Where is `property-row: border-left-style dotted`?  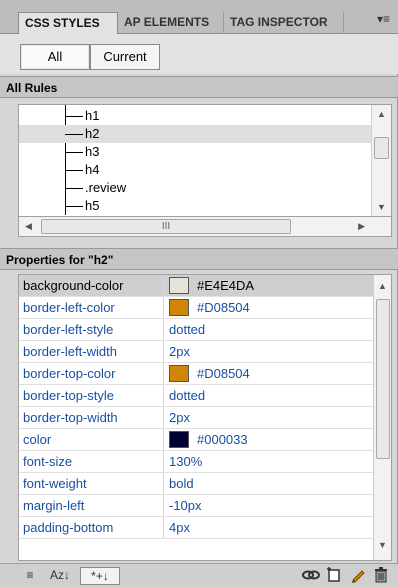 property-row: border-left-style dotted is located at coordinates (196, 330).